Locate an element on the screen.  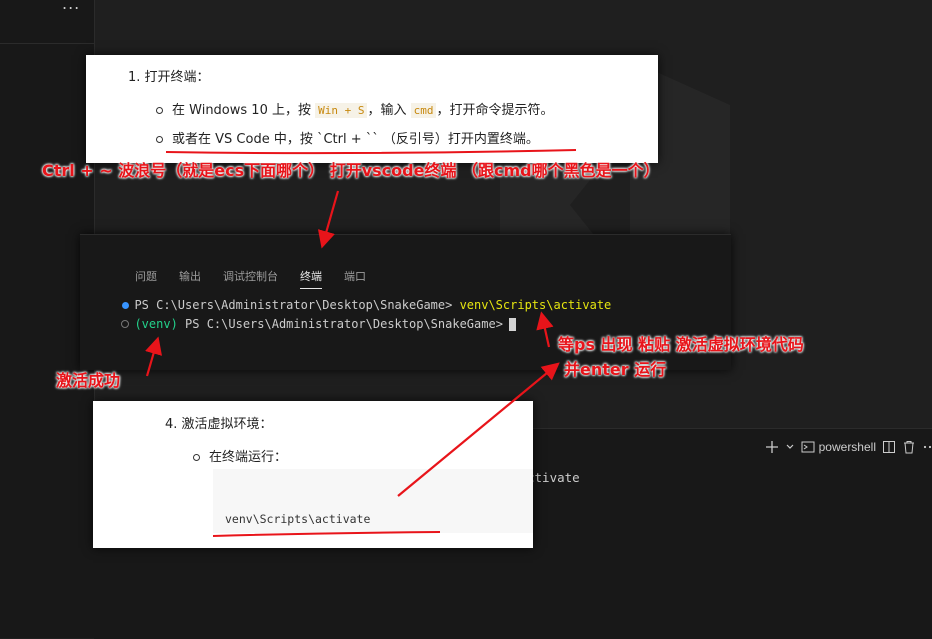
shell-label: powershell is located at coordinates (847, 447).